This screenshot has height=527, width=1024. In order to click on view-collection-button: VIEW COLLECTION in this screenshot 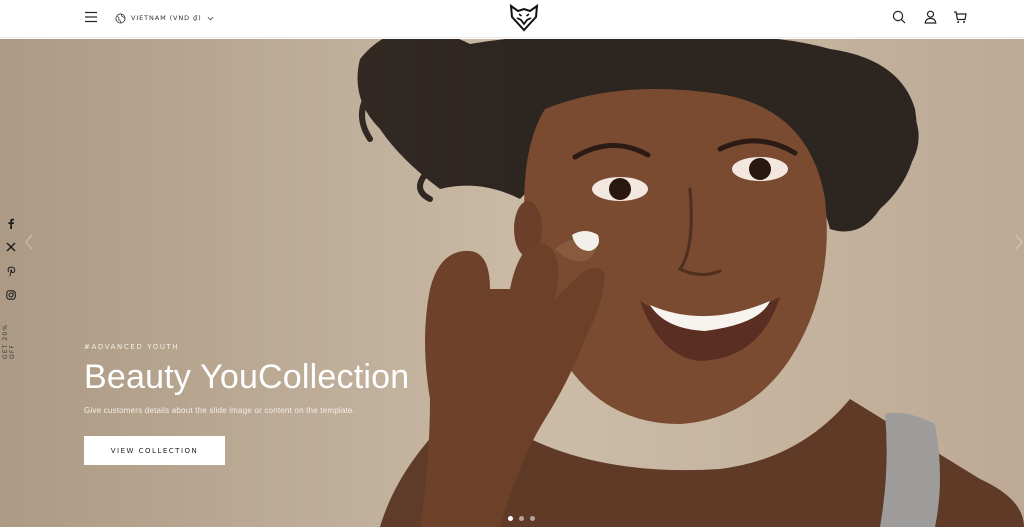, I will do `click(154, 450)`.